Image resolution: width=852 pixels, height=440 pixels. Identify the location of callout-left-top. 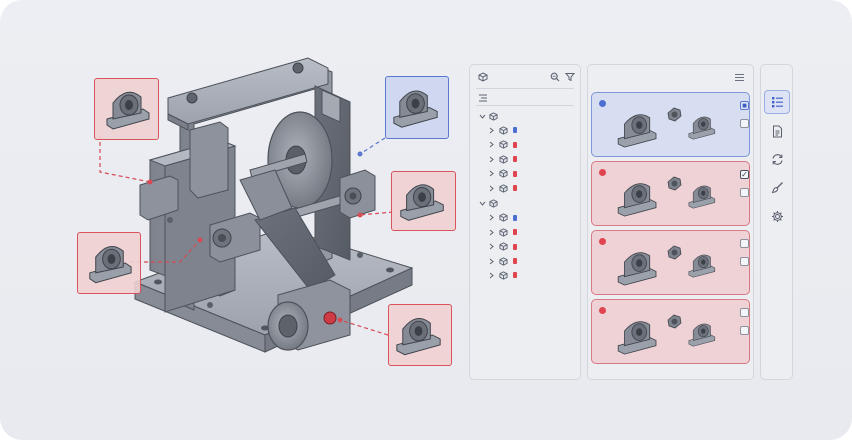
(126, 109).